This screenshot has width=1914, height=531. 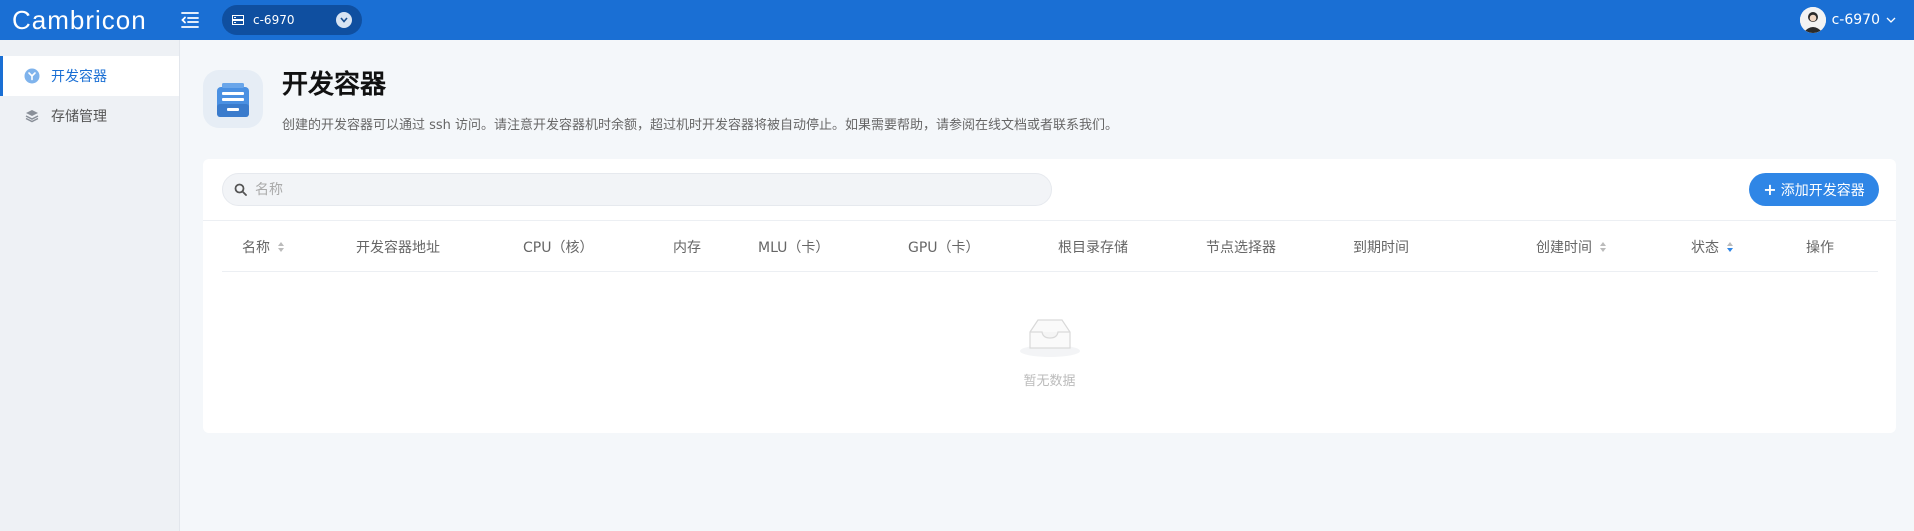 I want to click on sidebar-item-dev-container: 开发容器, so click(x=89, y=76).